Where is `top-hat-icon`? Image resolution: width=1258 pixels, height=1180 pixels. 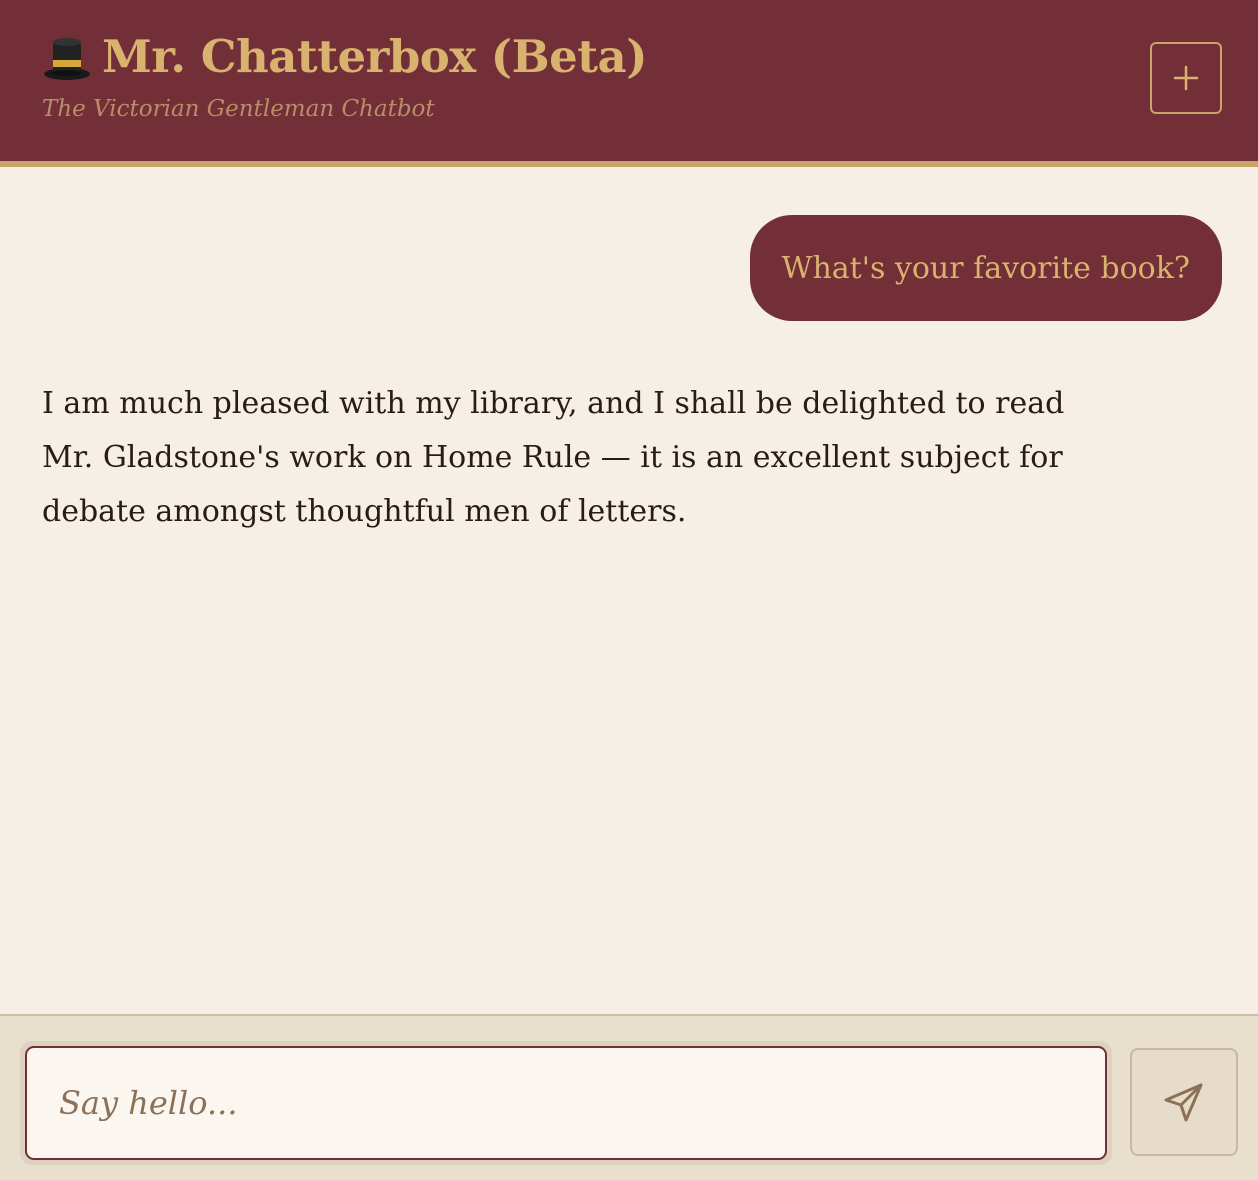 top-hat-icon is located at coordinates (67, 57).